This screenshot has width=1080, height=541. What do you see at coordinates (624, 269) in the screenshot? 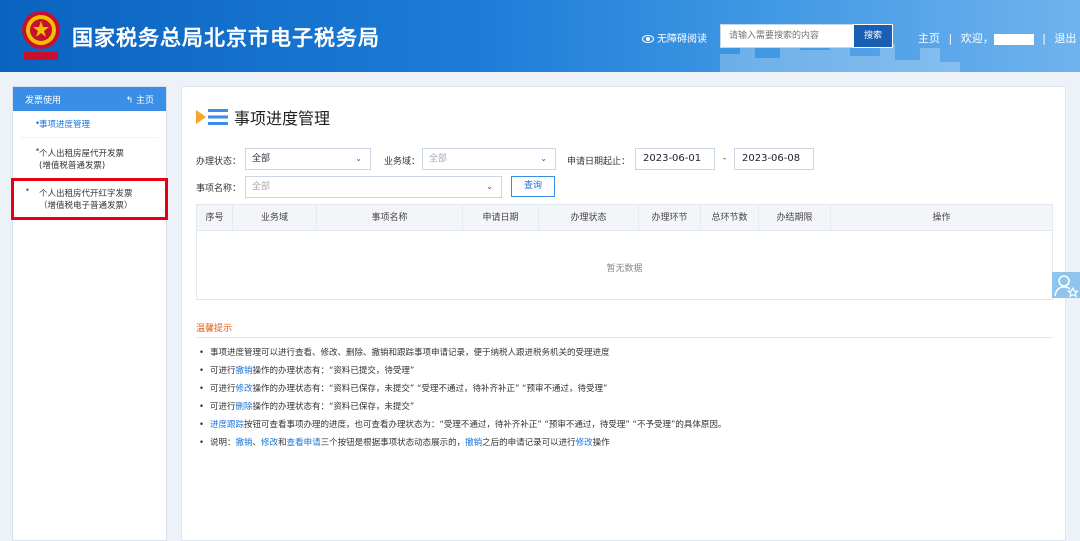
I see `empty-state: 暂无数据` at bounding box center [624, 269].